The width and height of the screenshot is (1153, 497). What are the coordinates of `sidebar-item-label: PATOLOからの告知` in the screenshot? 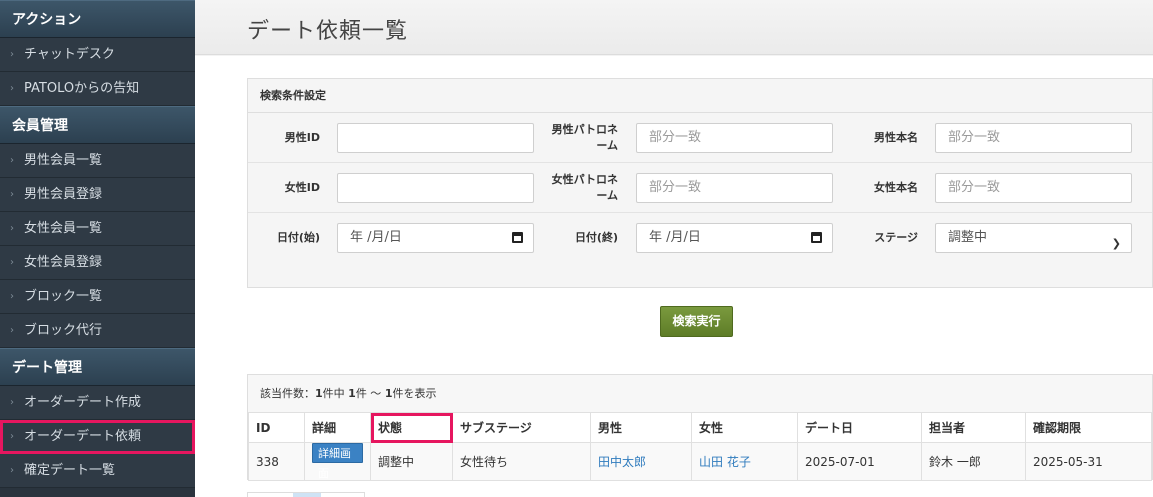 It's located at (82, 88).